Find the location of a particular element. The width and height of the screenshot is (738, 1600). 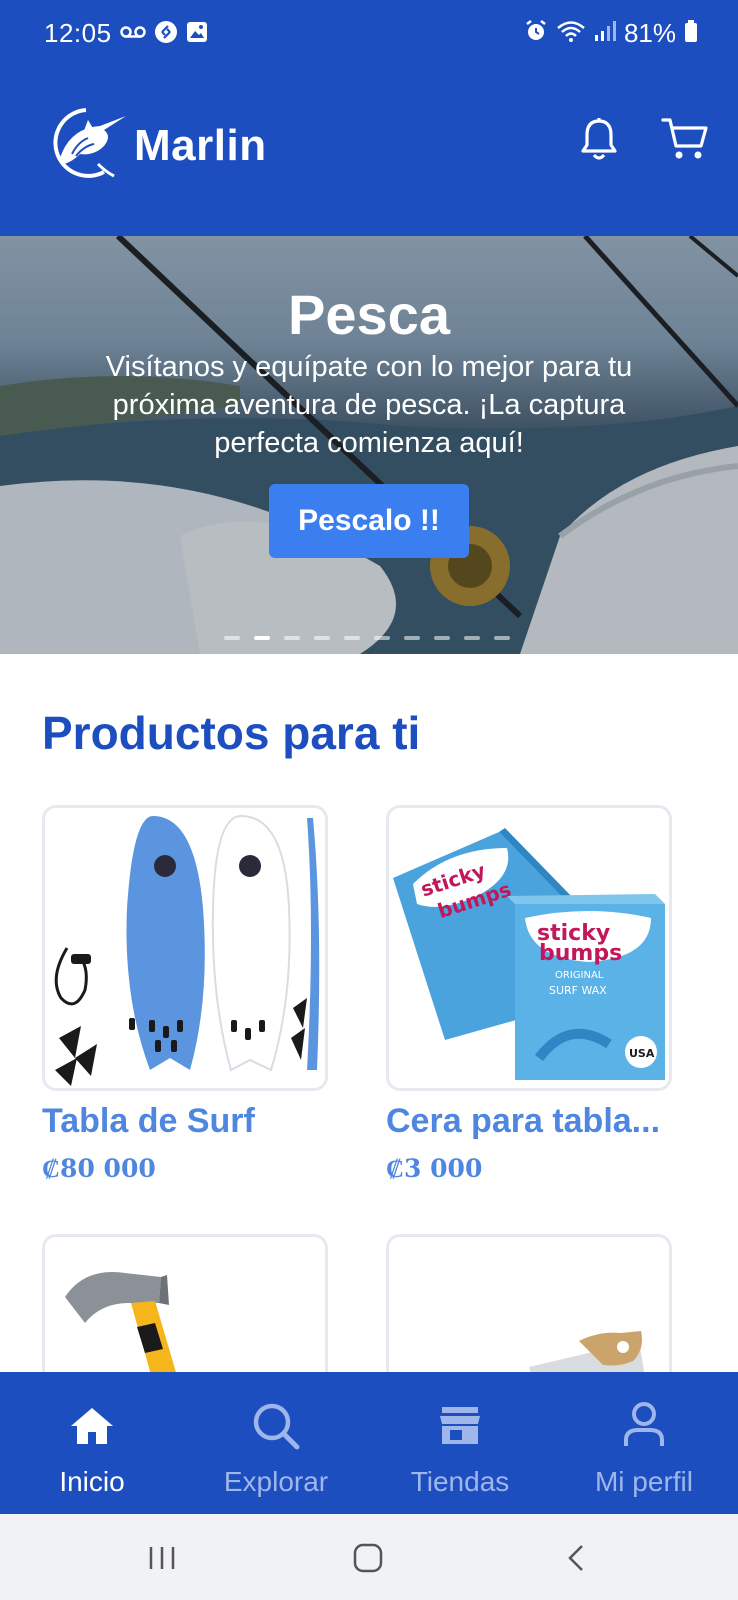

search-icon is located at coordinates (276, 1426).